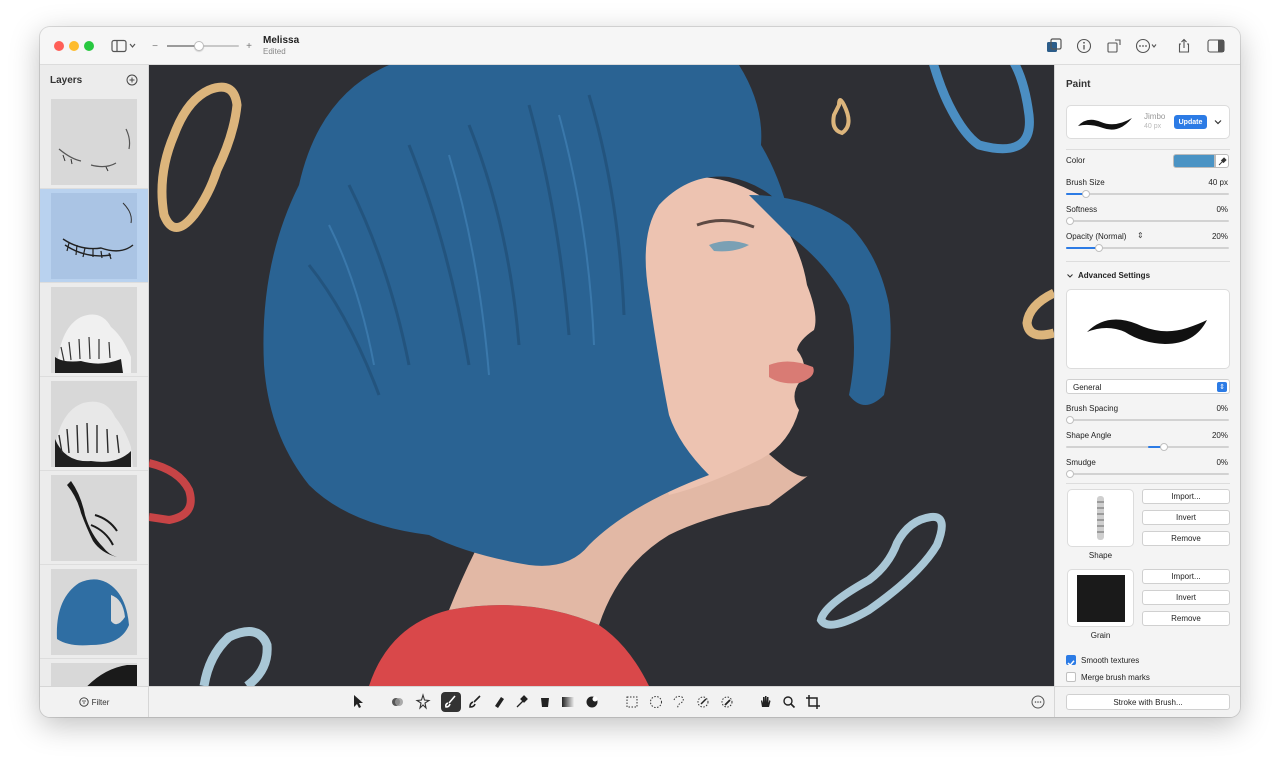  What do you see at coordinates (1071, 661) in the screenshot?
I see `smooth-textures-checkbox` at bounding box center [1071, 661].